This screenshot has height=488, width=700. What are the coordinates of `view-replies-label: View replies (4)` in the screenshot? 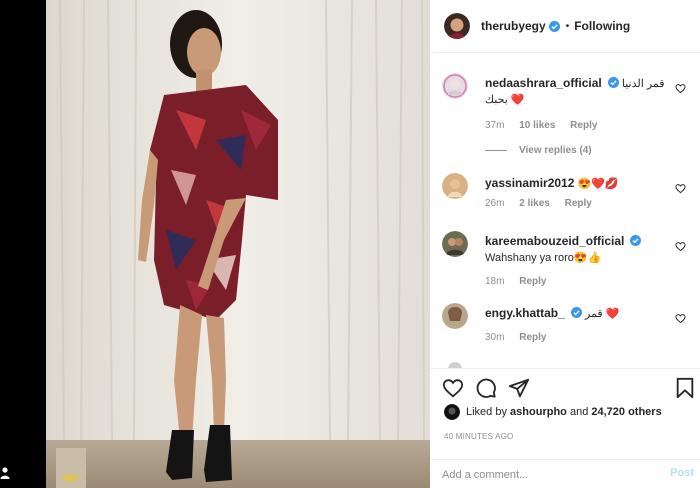 It's located at (555, 150).